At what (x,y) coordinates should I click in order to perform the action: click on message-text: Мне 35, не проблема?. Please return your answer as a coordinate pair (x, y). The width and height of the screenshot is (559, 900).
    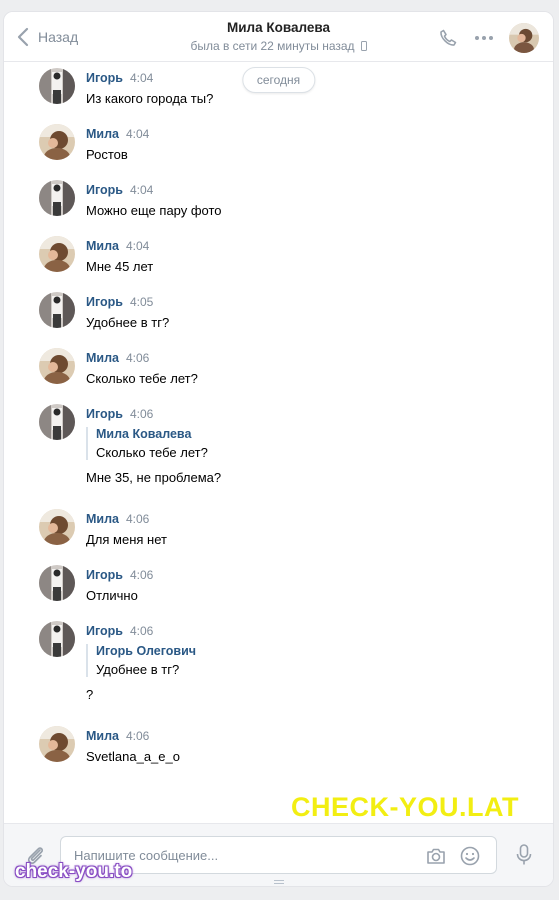
    Looking at the image, I should click on (154, 477).